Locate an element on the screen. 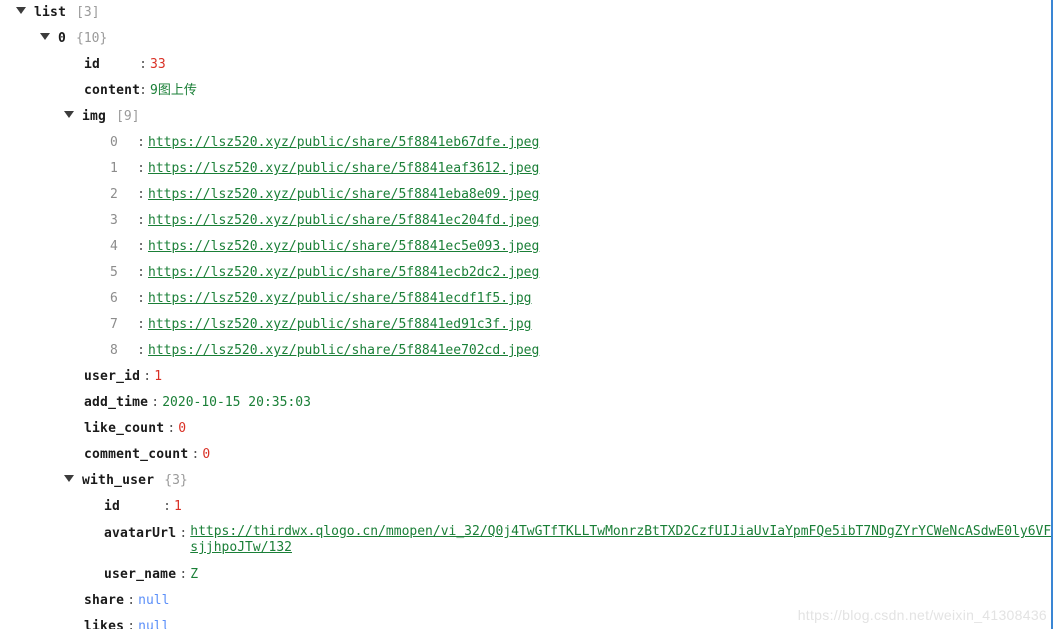 This screenshot has height=629, width=1061. field-like-count: like_count:0 is located at coordinates (525, 429).